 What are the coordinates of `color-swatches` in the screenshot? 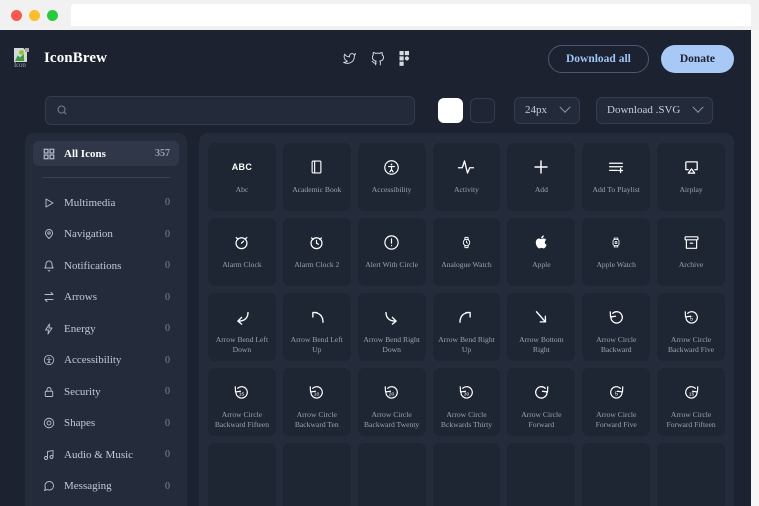 It's located at (466, 110).